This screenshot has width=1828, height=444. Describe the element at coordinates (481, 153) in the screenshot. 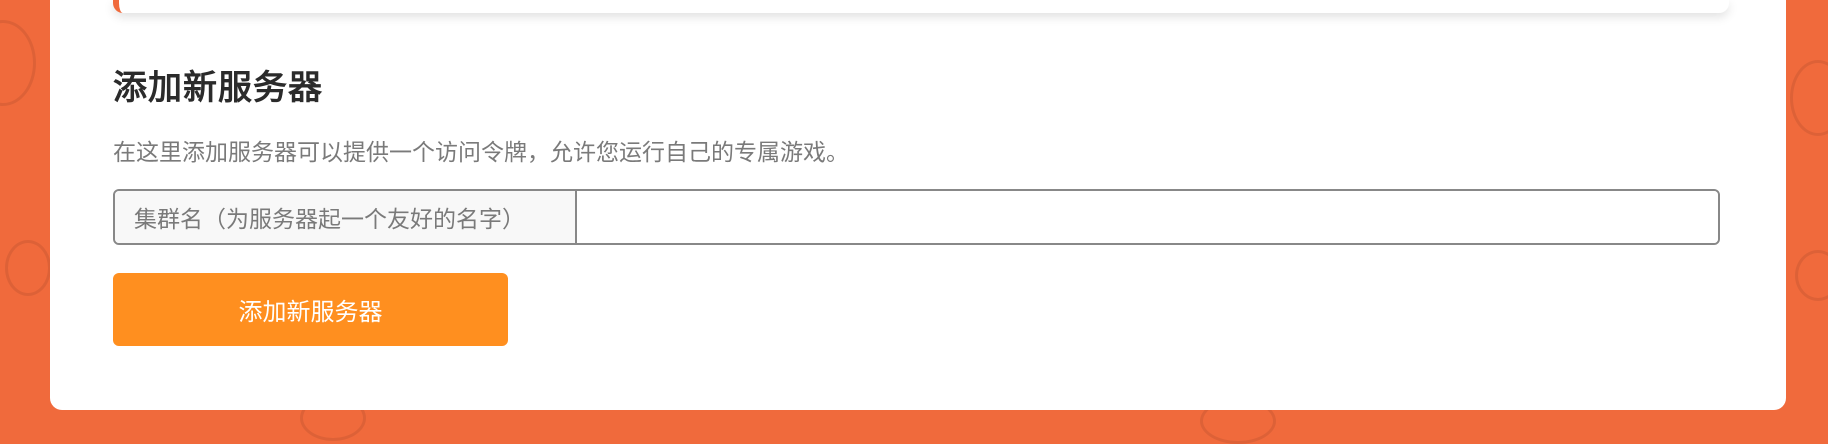

I see `section-description: 在这里添加服务器可以提供一个访问令牌，允许您运行自己的专属游戏。` at that location.